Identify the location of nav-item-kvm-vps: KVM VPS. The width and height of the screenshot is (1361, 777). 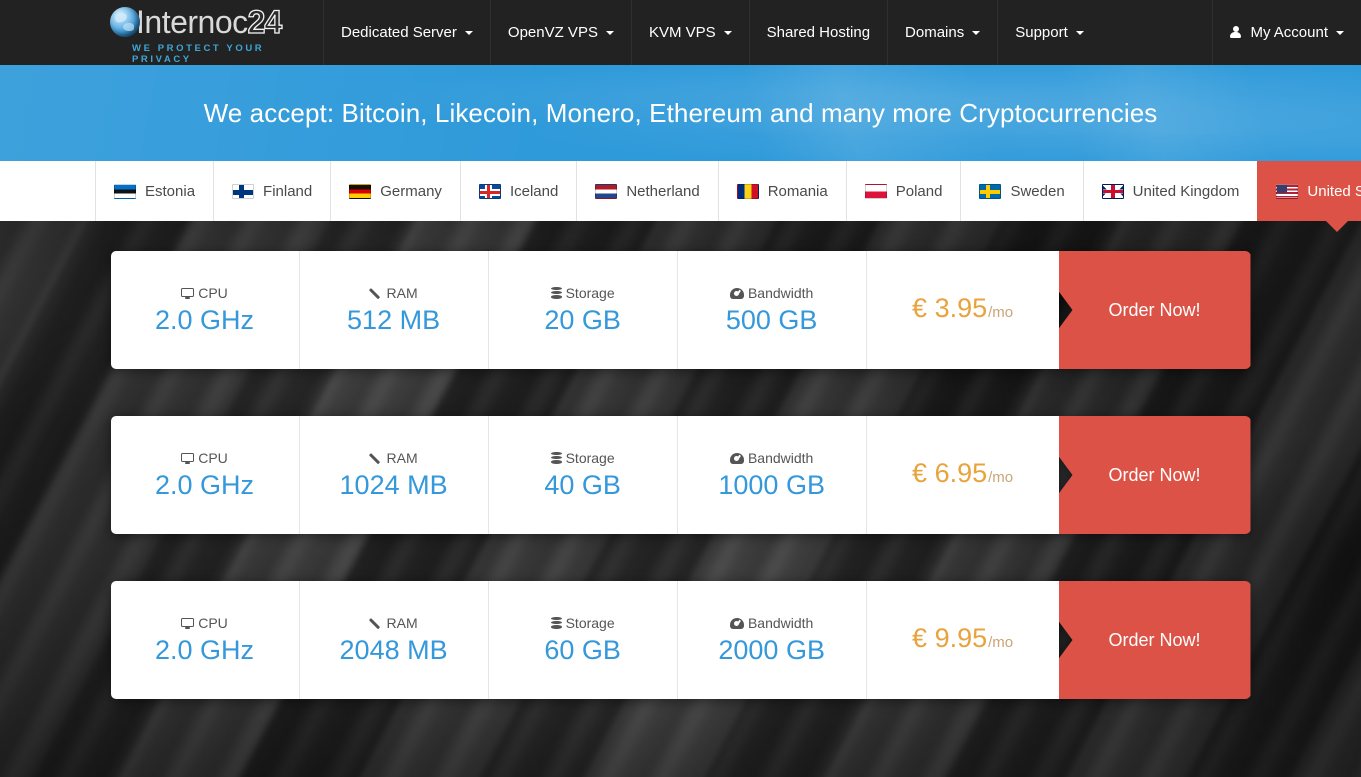
(689, 32).